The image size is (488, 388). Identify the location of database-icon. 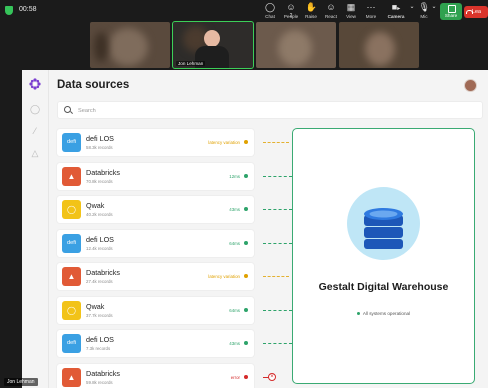
(383, 223).